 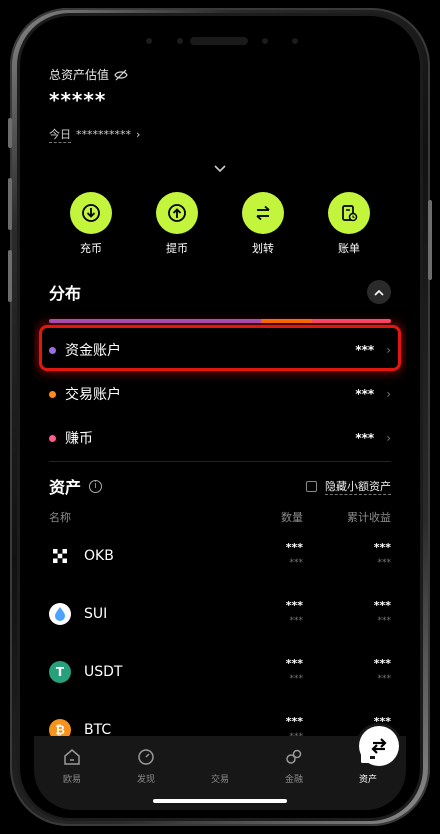 What do you see at coordinates (220, 617) in the screenshot?
I see `asset-row-sui: SUI *** *** *** ***` at bounding box center [220, 617].